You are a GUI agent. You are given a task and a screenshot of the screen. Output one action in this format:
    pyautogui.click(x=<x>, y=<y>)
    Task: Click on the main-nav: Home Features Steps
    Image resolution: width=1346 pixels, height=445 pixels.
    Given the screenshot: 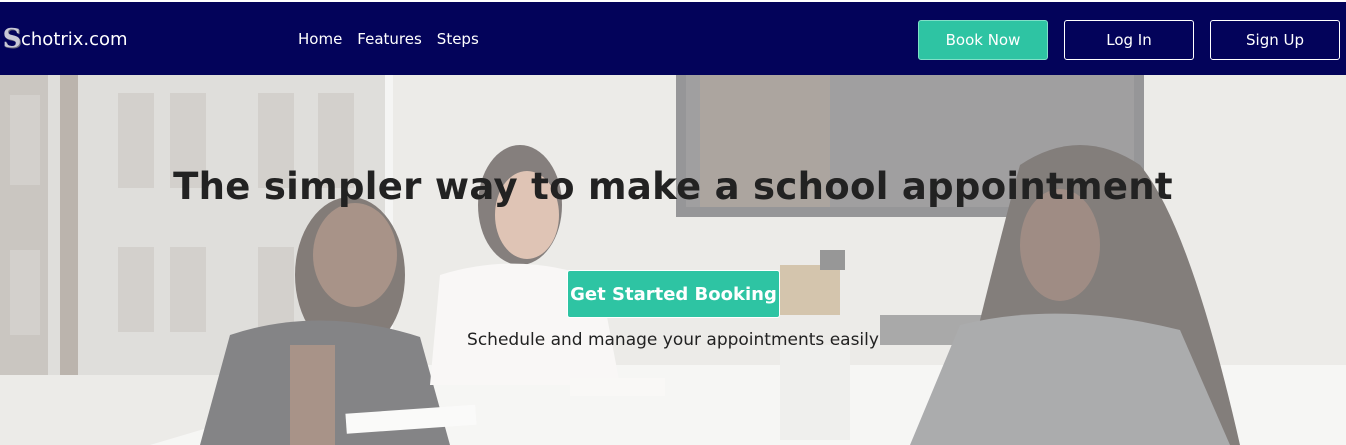 What is the action you would take?
    pyautogui.click(x=388, y=39)
    